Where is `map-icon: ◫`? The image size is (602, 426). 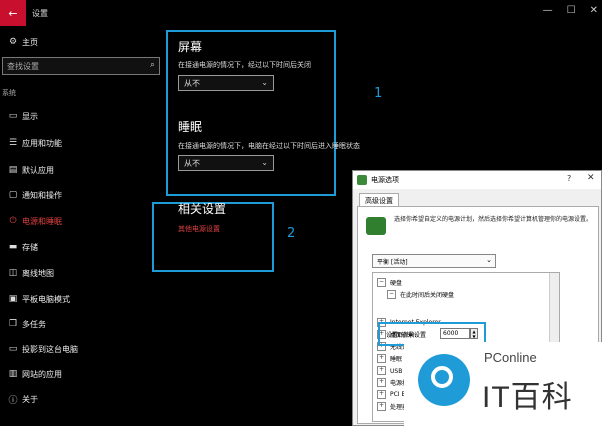
map-icon: ◫ is located at coordinates (13, 273).